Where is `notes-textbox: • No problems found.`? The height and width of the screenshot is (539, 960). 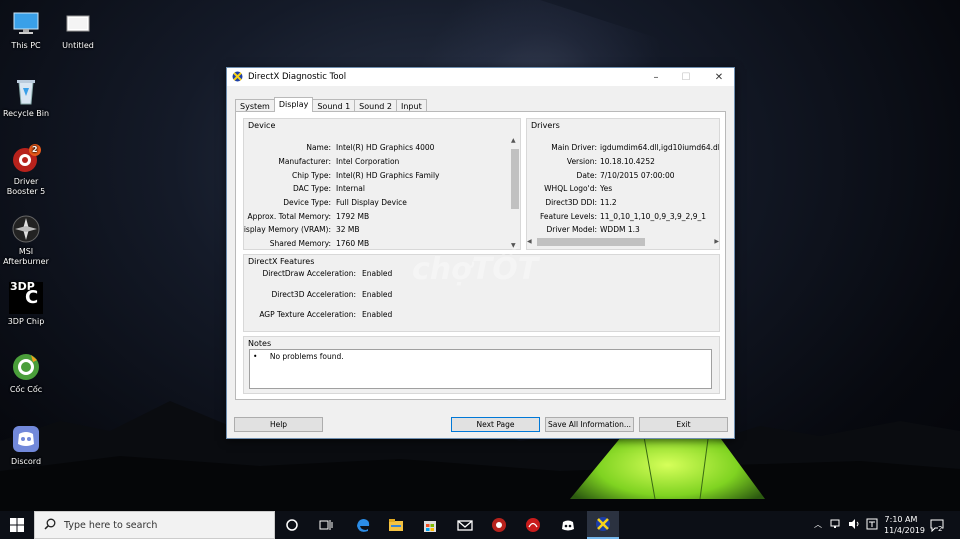 notes-textbox: • No problems found. is located at coordinates (480, 369).